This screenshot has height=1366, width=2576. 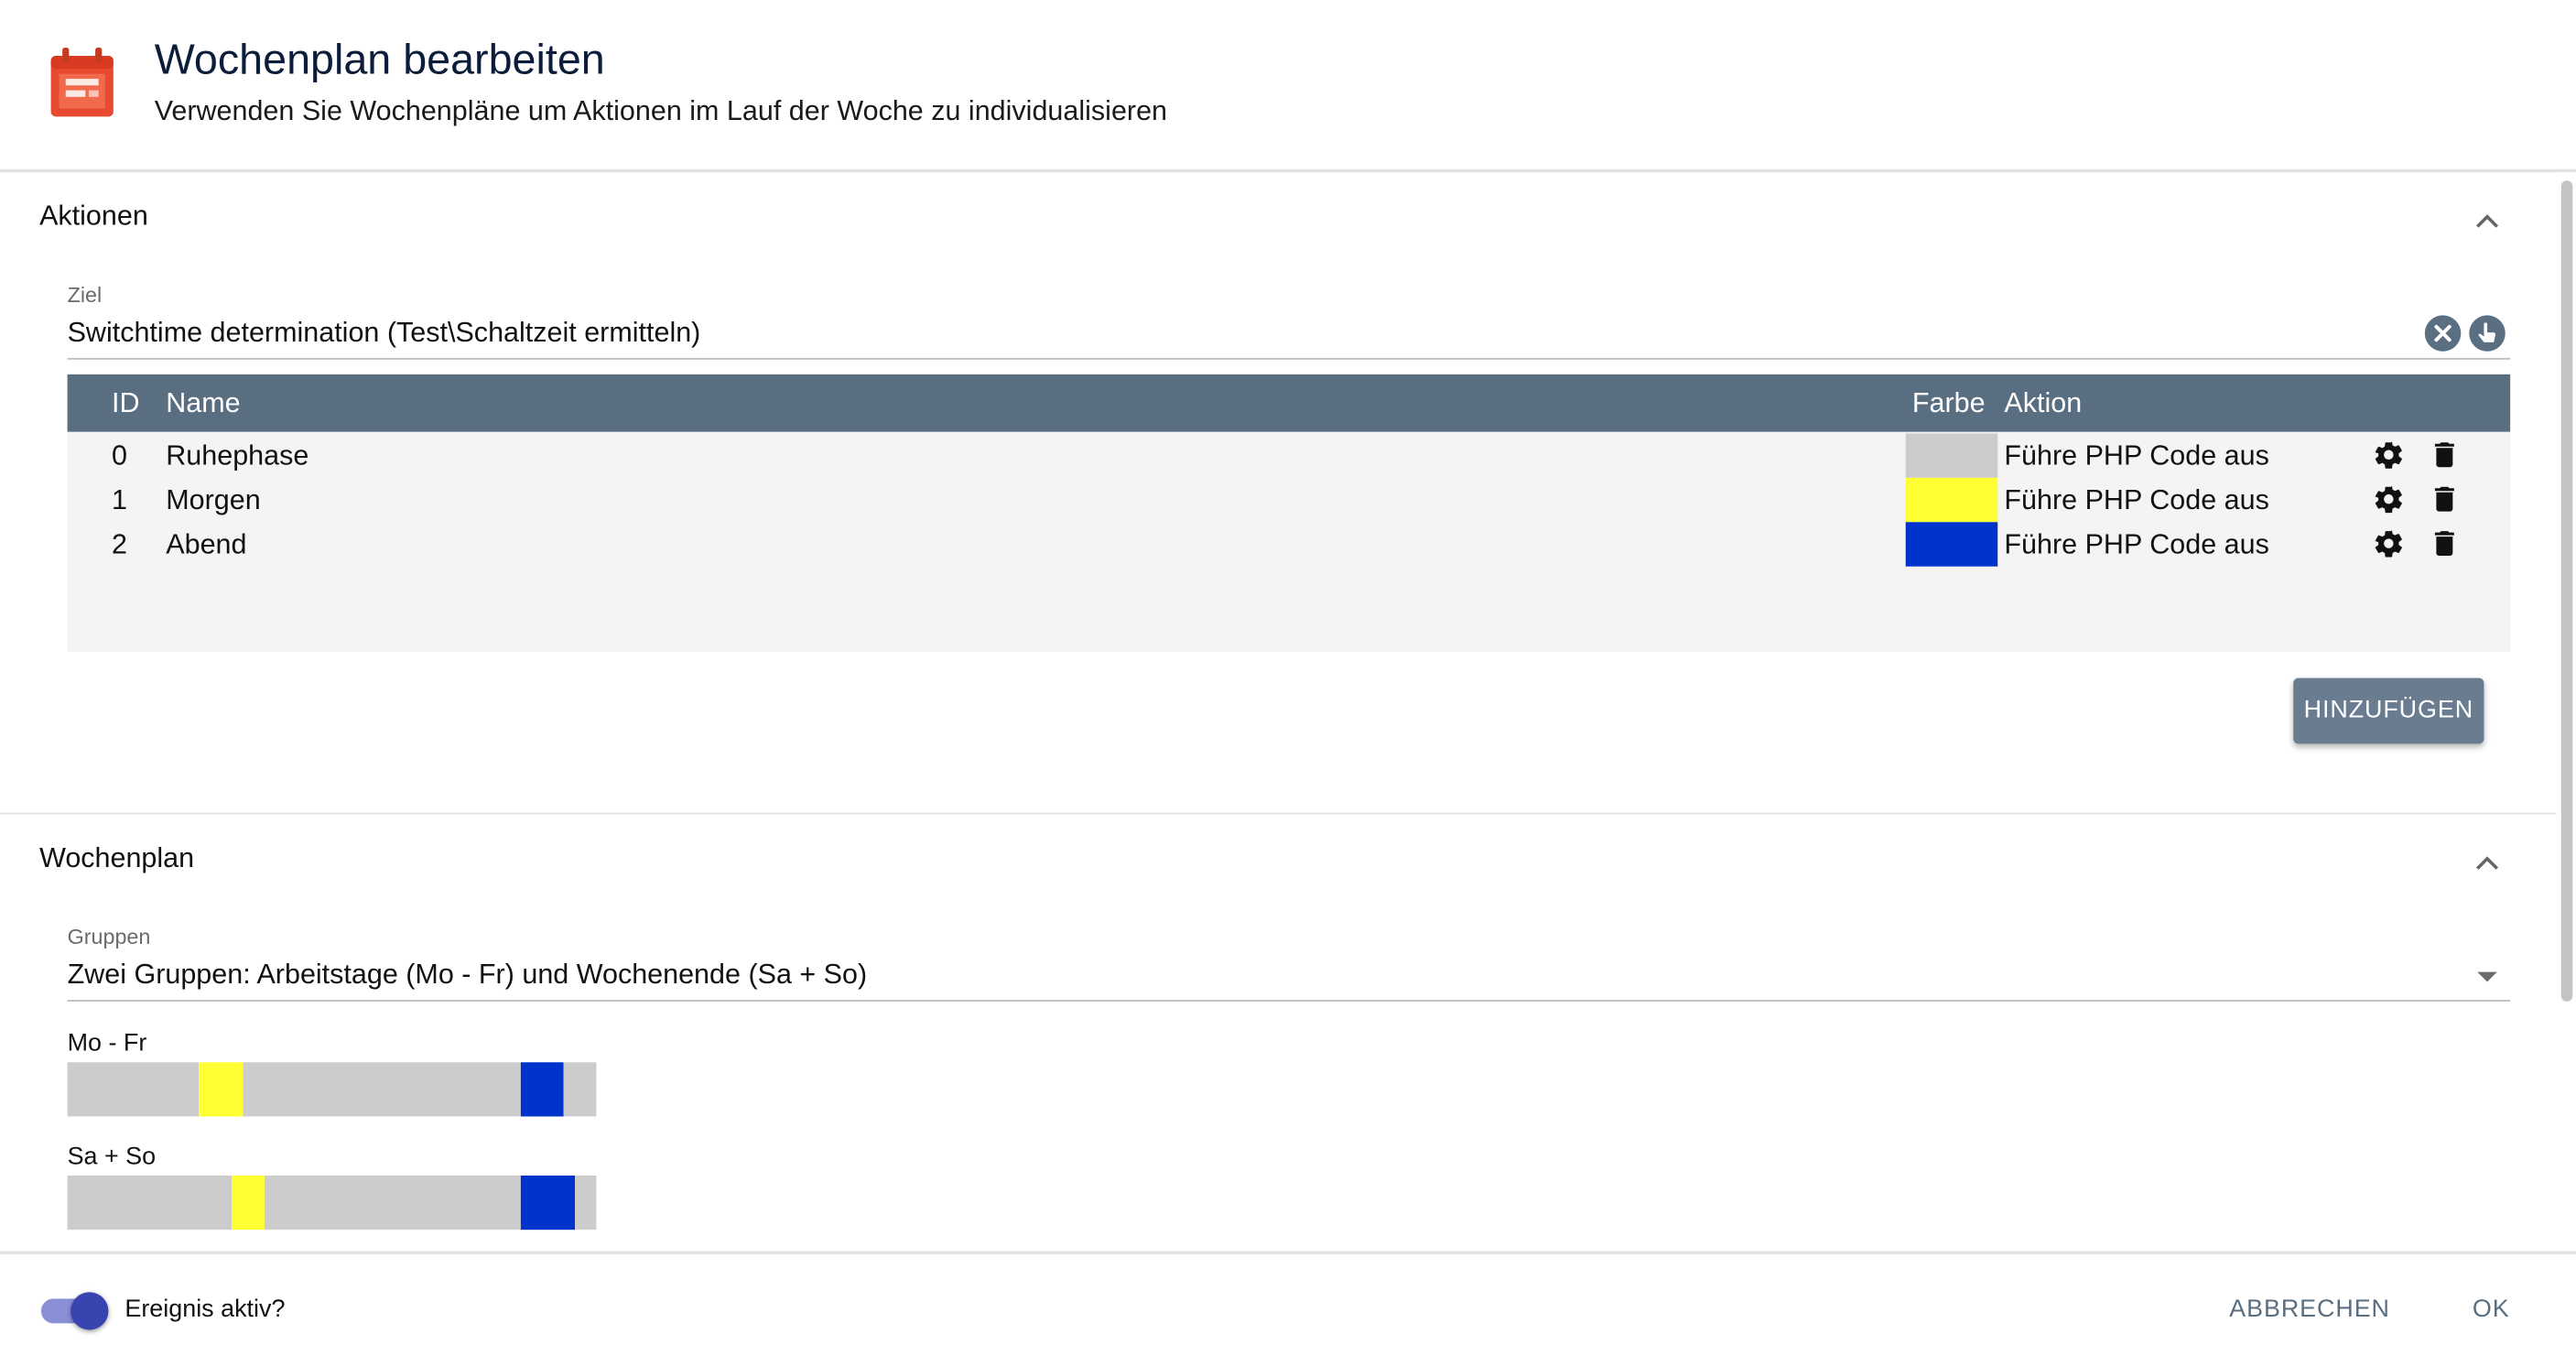 What do you see at coordinates (237, 456) in the screenshot?
I see `row-name: Ruhephase` at bounding box center [237, 456].